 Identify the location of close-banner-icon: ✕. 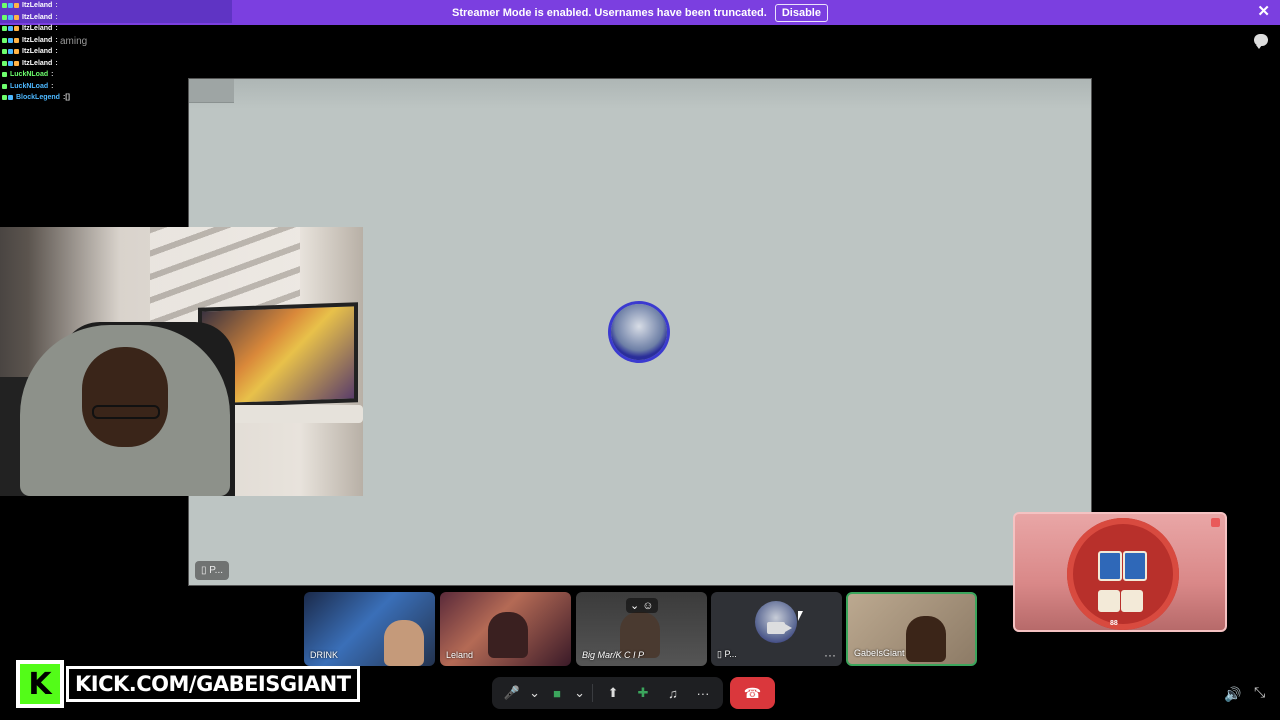
(1263, 11).